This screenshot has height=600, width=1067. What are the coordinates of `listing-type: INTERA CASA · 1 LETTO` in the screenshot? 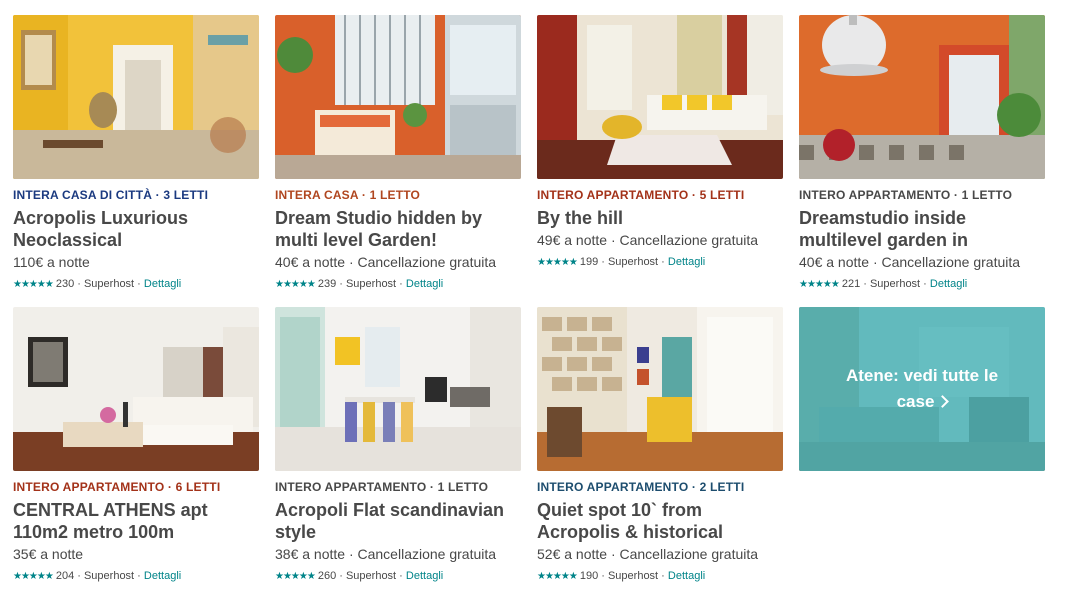 It's located at (348, 195).